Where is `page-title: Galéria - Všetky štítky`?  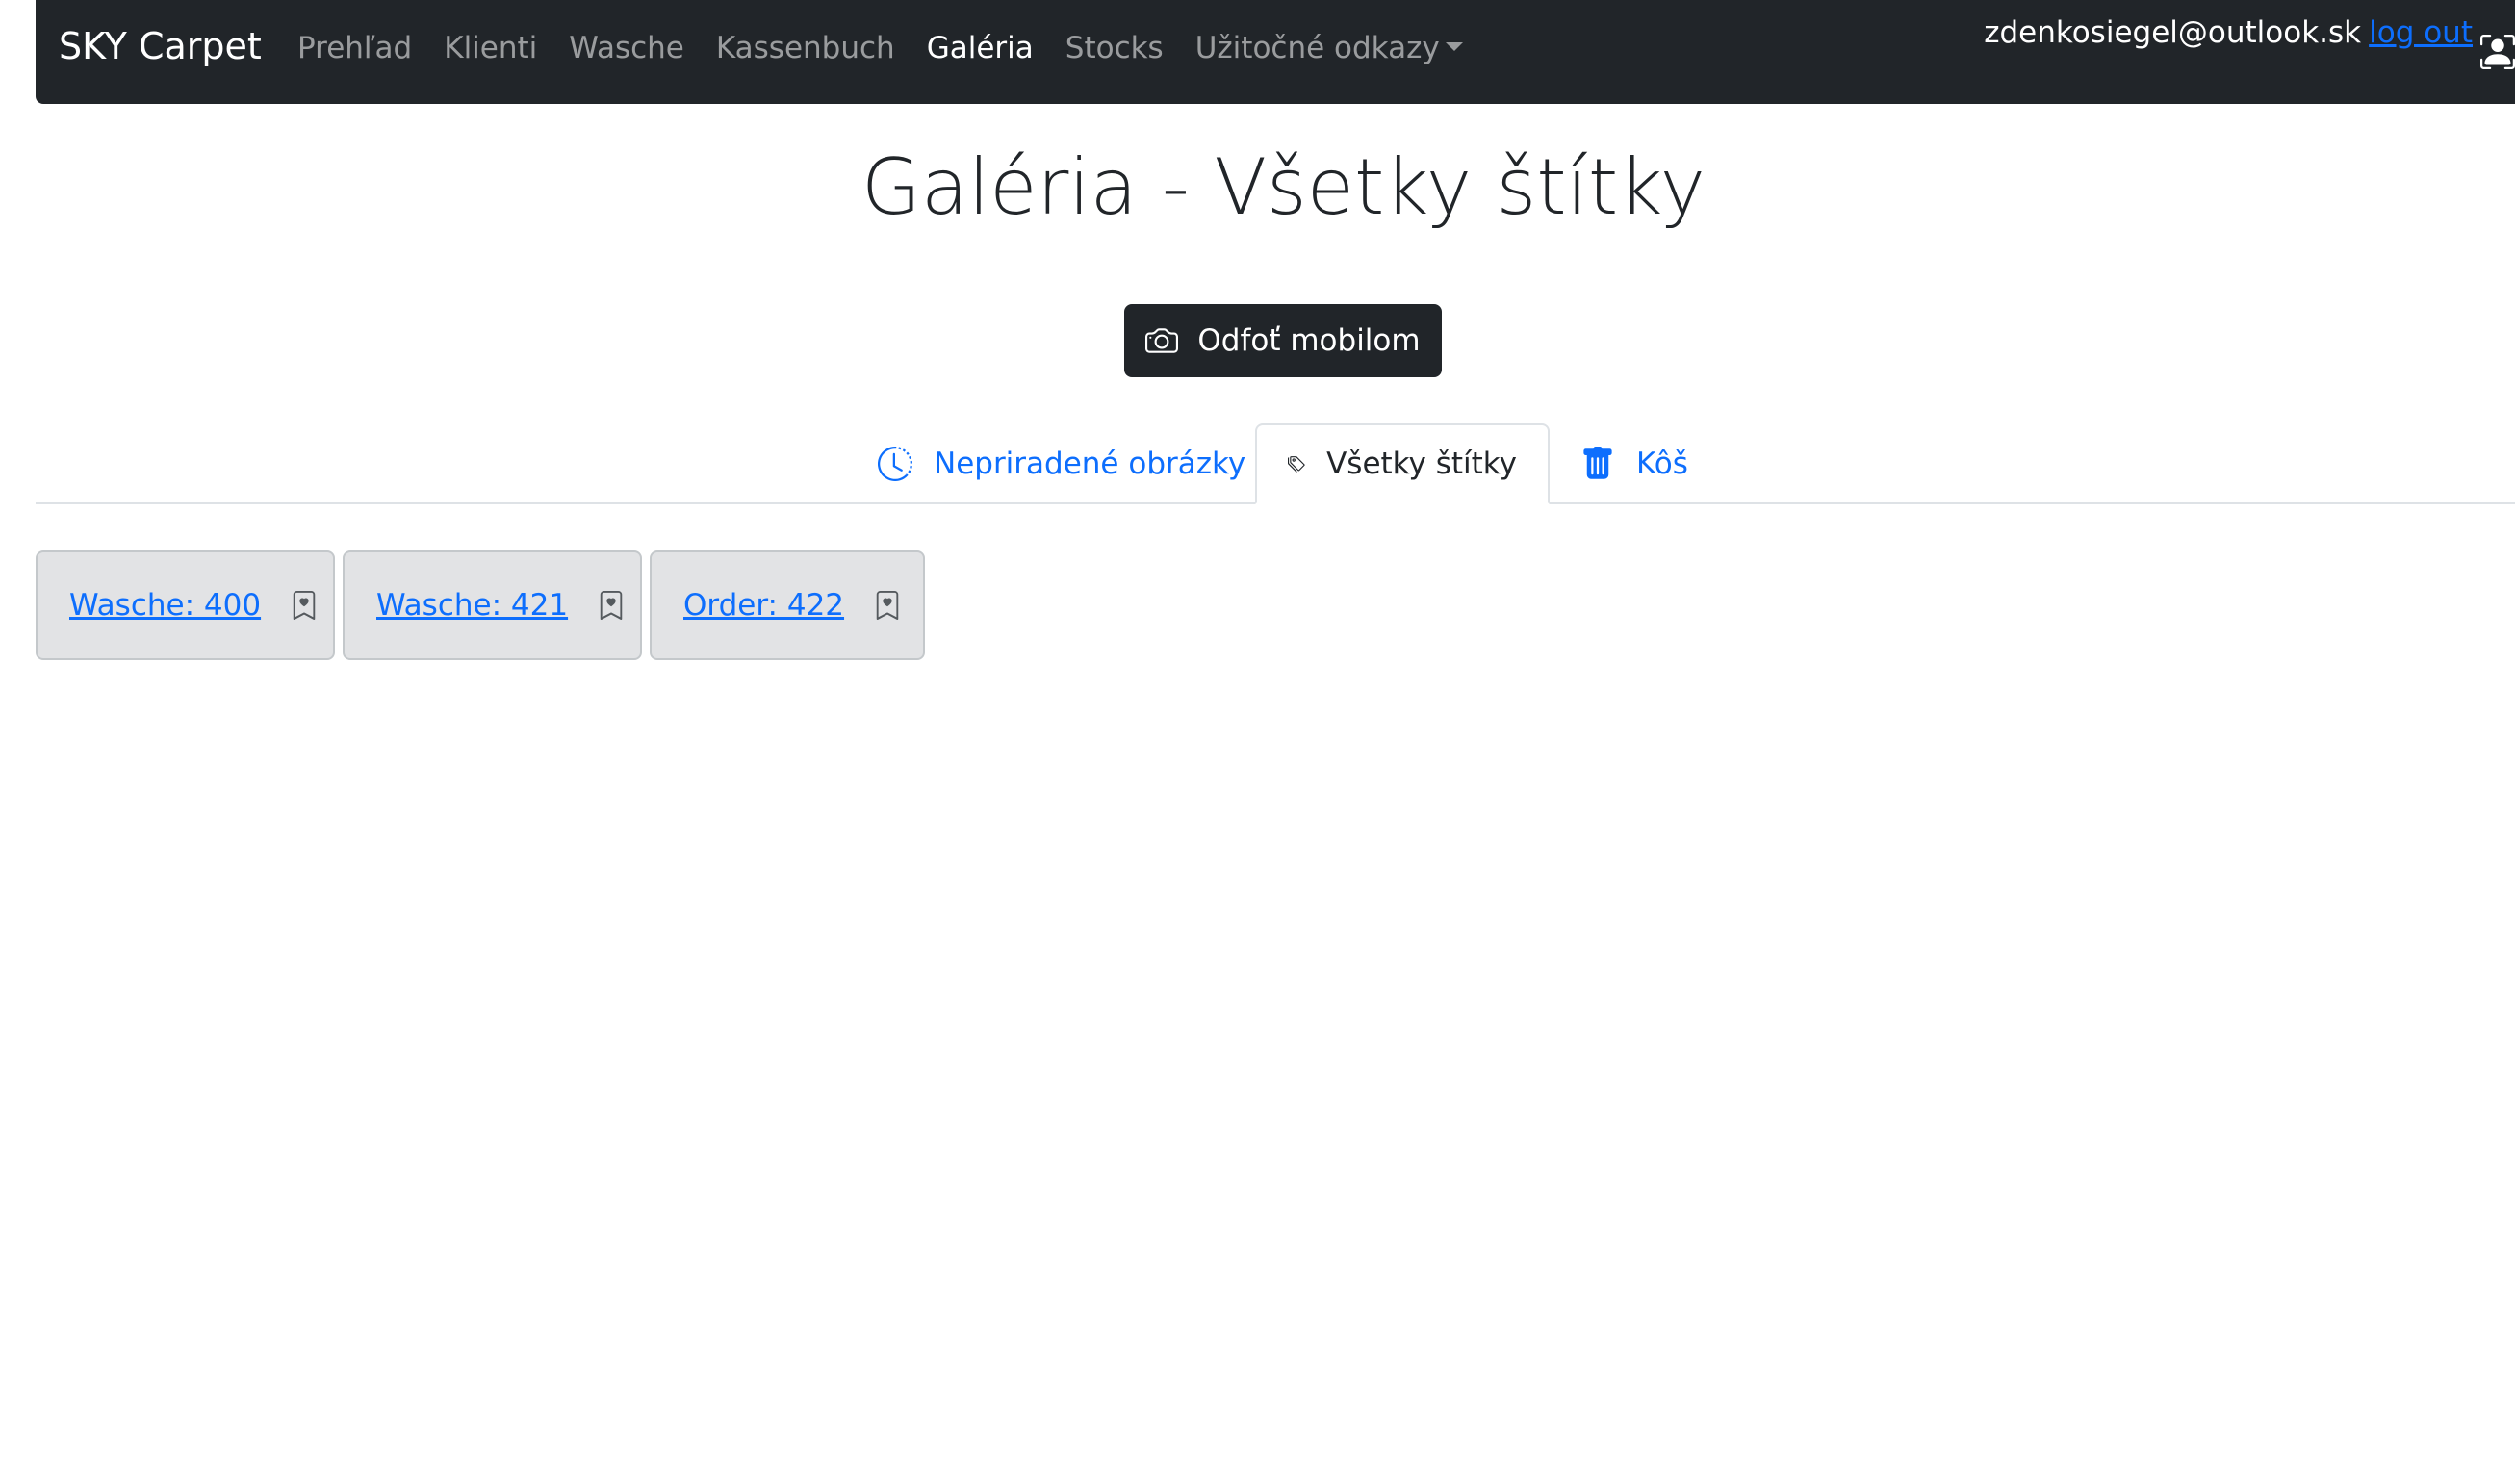
page-title: Galéria - Všetky štítky is located at coordinates (1283, 187).